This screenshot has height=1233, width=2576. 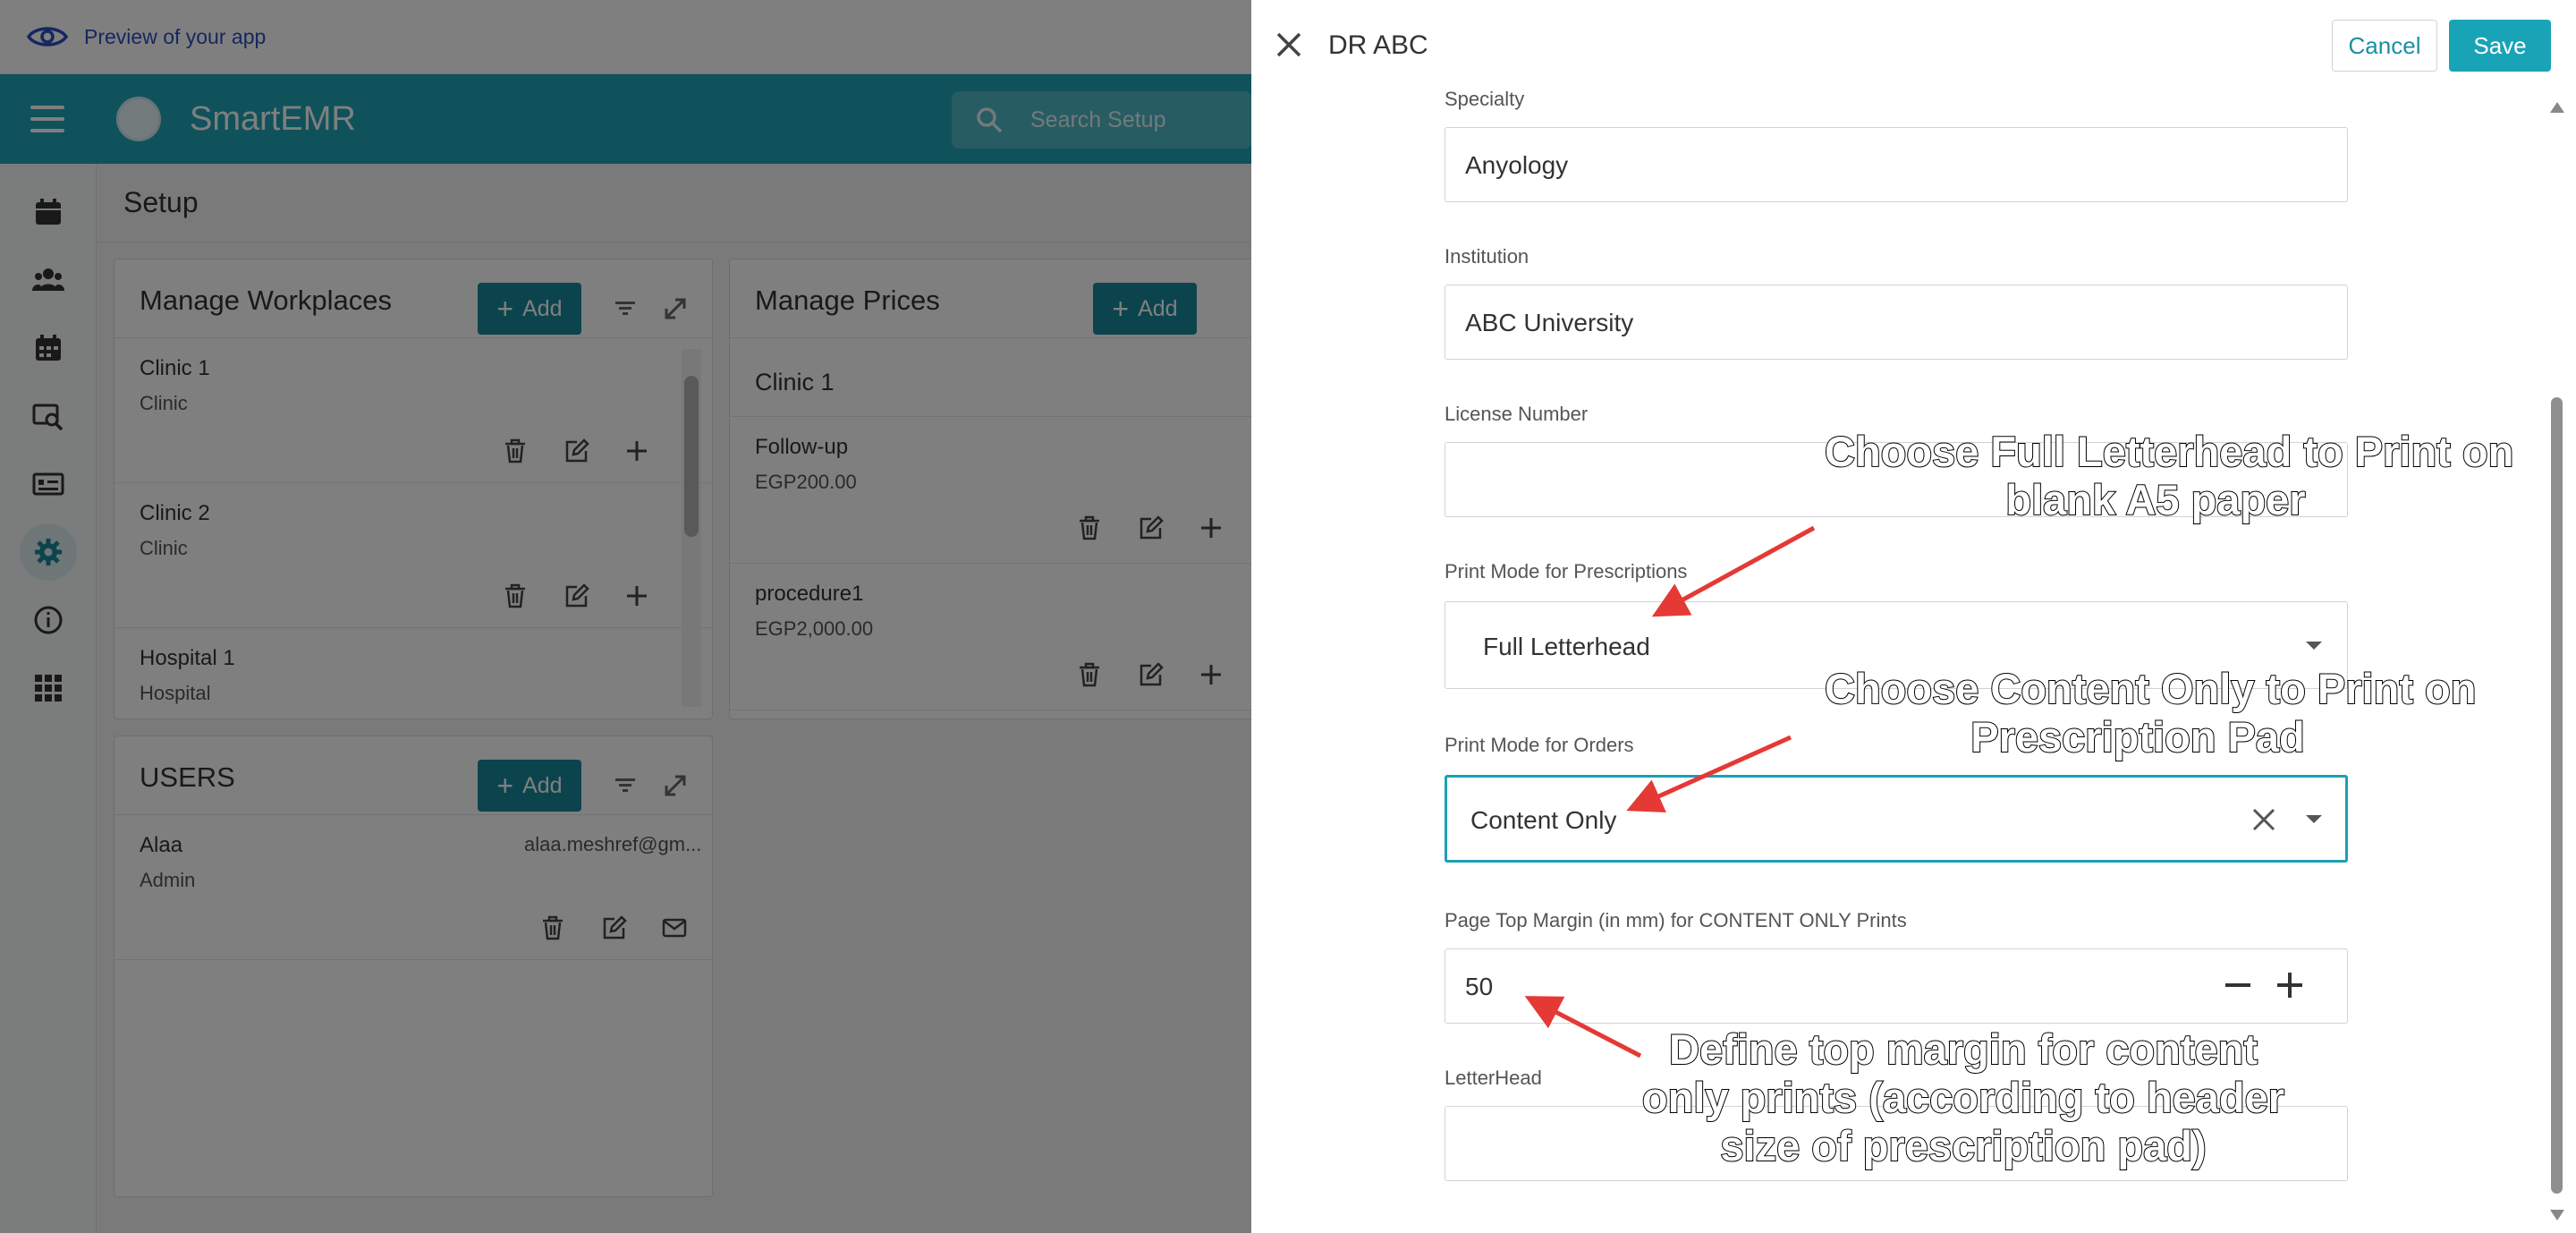 I want to click on minus-icon, so click(x=2238, y=985).